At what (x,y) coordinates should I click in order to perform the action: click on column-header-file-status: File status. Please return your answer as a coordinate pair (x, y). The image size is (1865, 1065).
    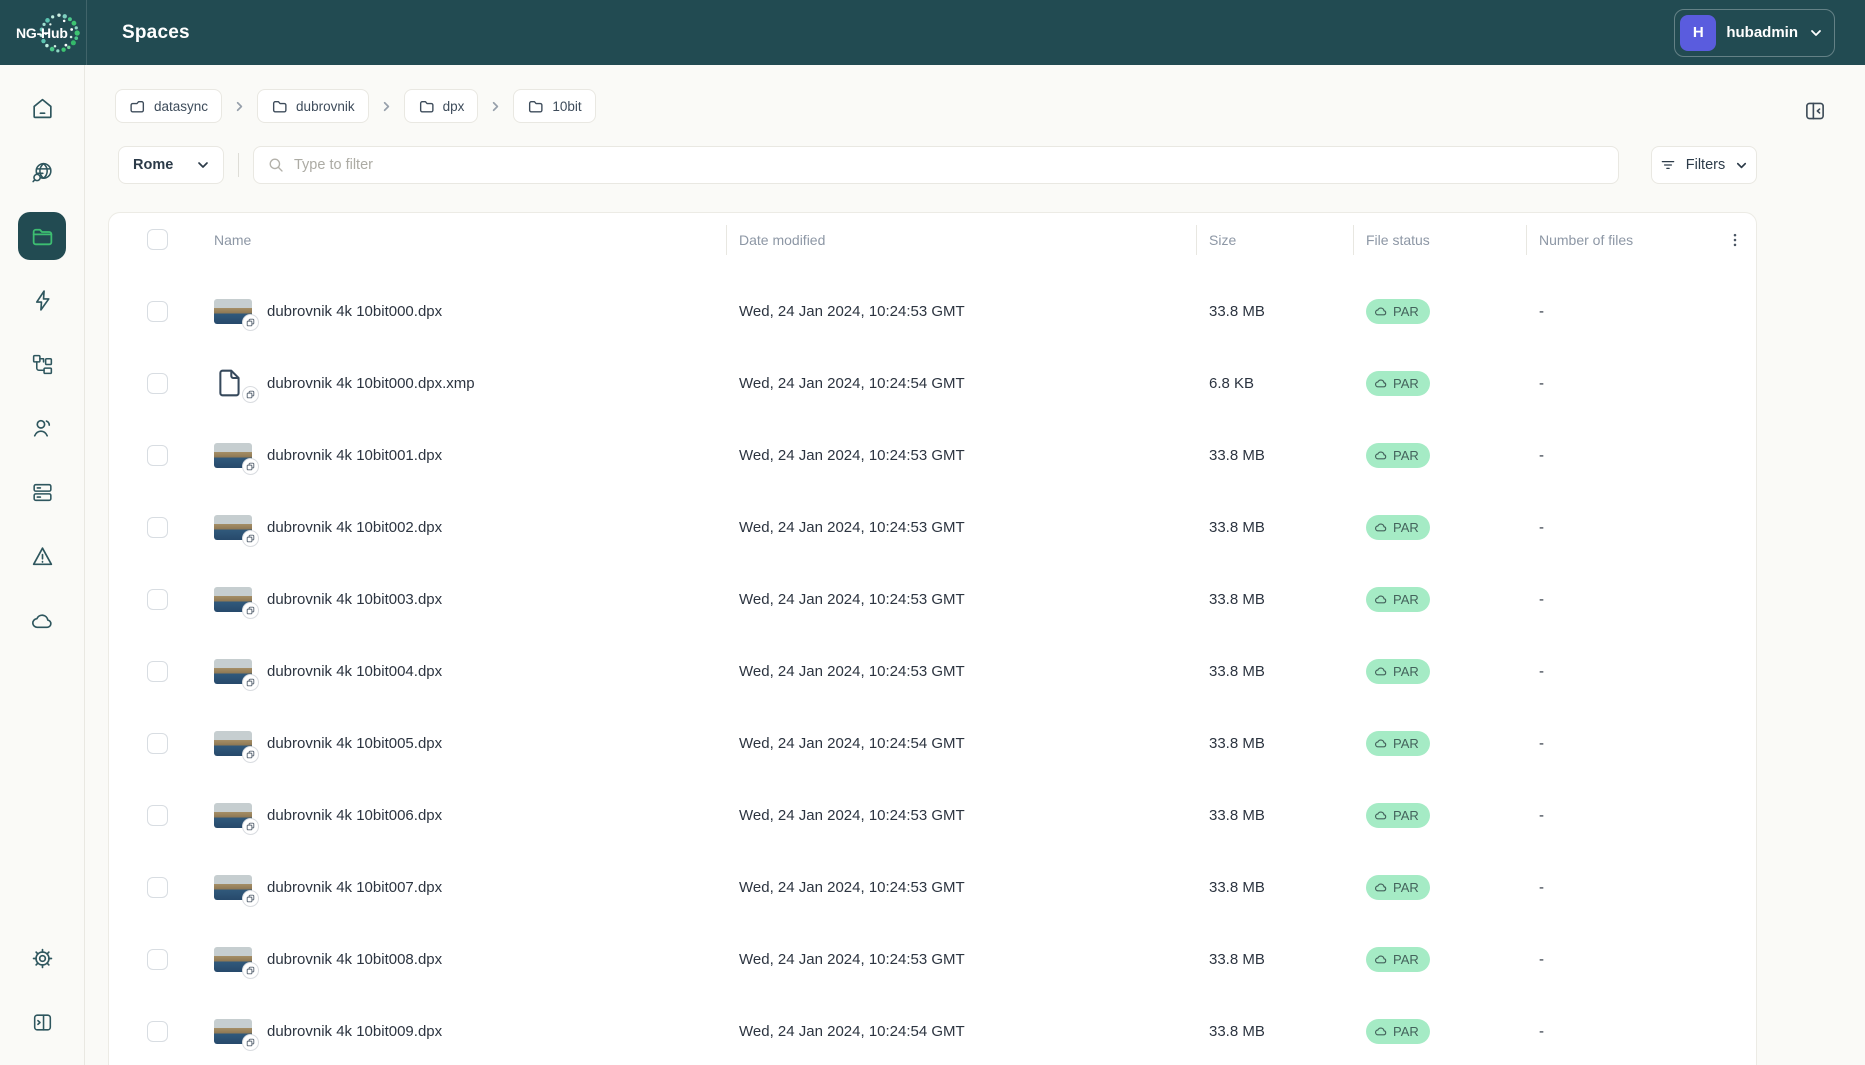
    Looking at the image, I should click on (1439, 240).